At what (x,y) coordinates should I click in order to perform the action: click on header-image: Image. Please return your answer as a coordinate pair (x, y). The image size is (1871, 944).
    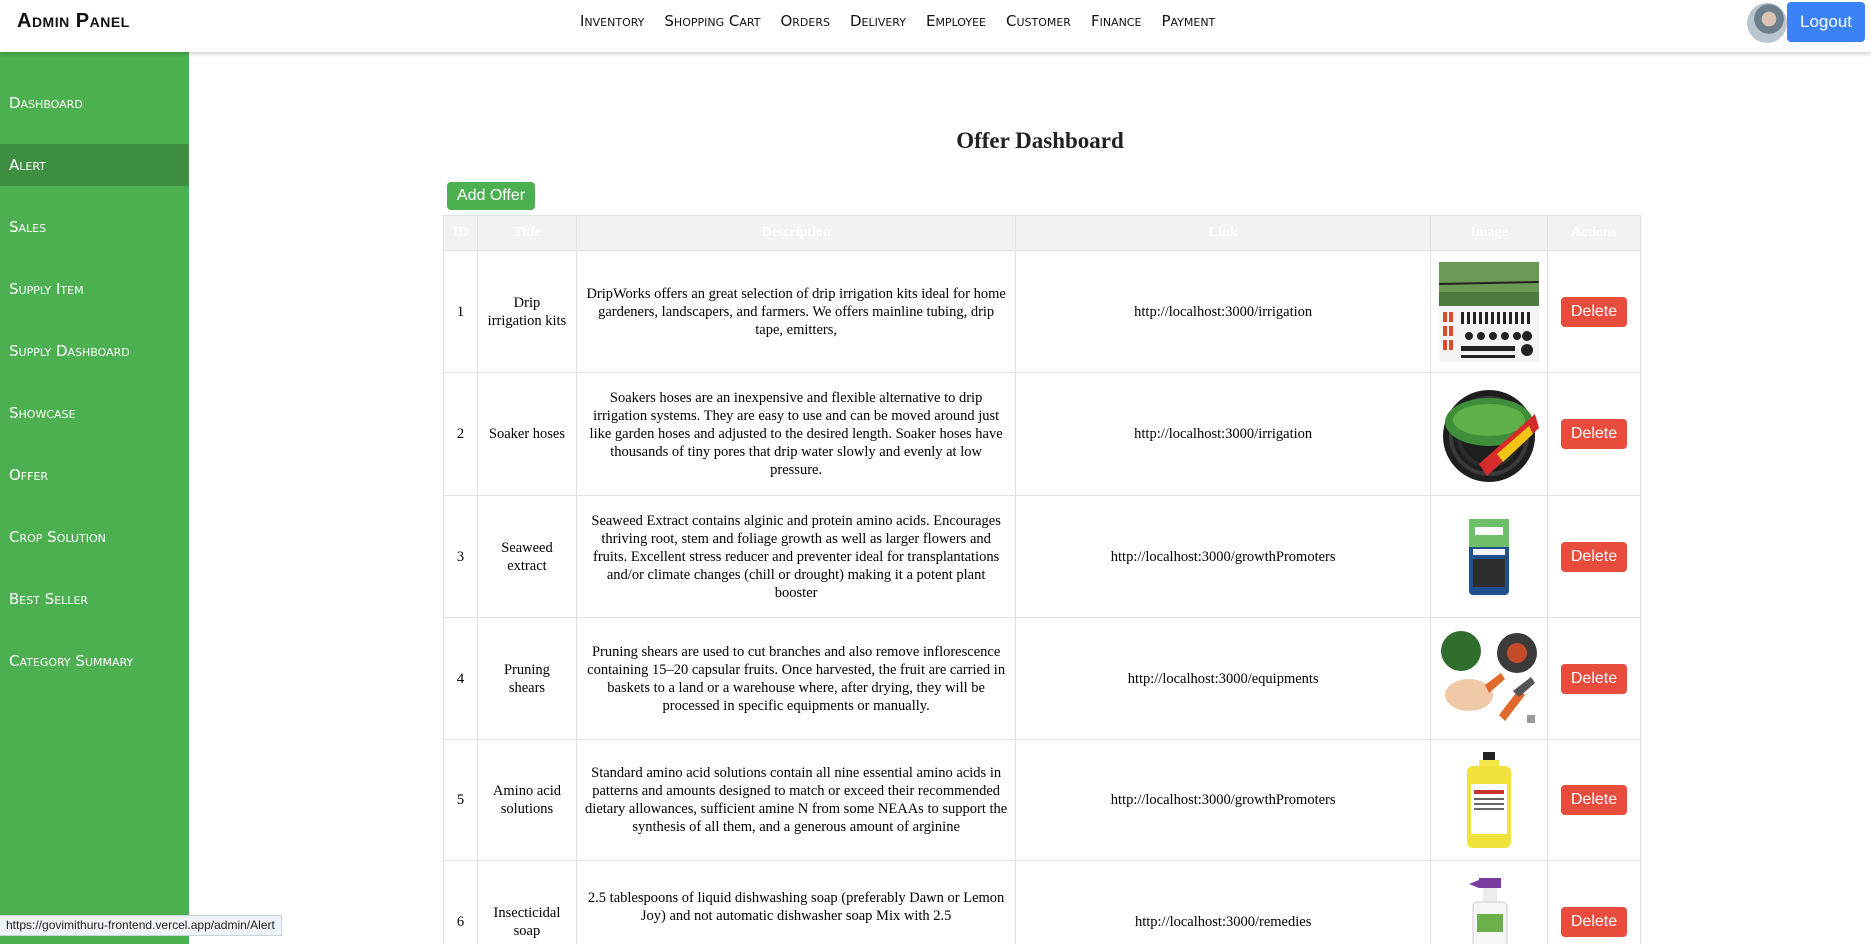
    Looking at the image, I should click on (1488, 233).